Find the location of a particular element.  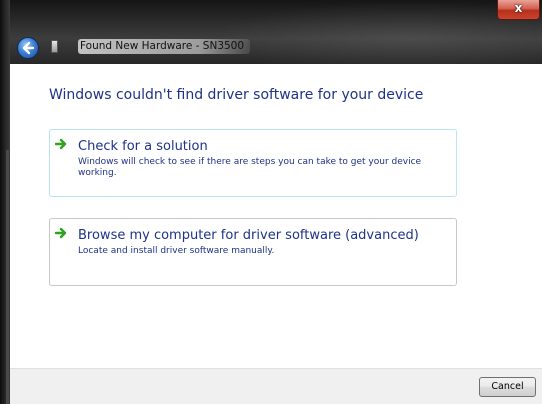

option-title: Check for a solution is located at coordinates (143, 146).